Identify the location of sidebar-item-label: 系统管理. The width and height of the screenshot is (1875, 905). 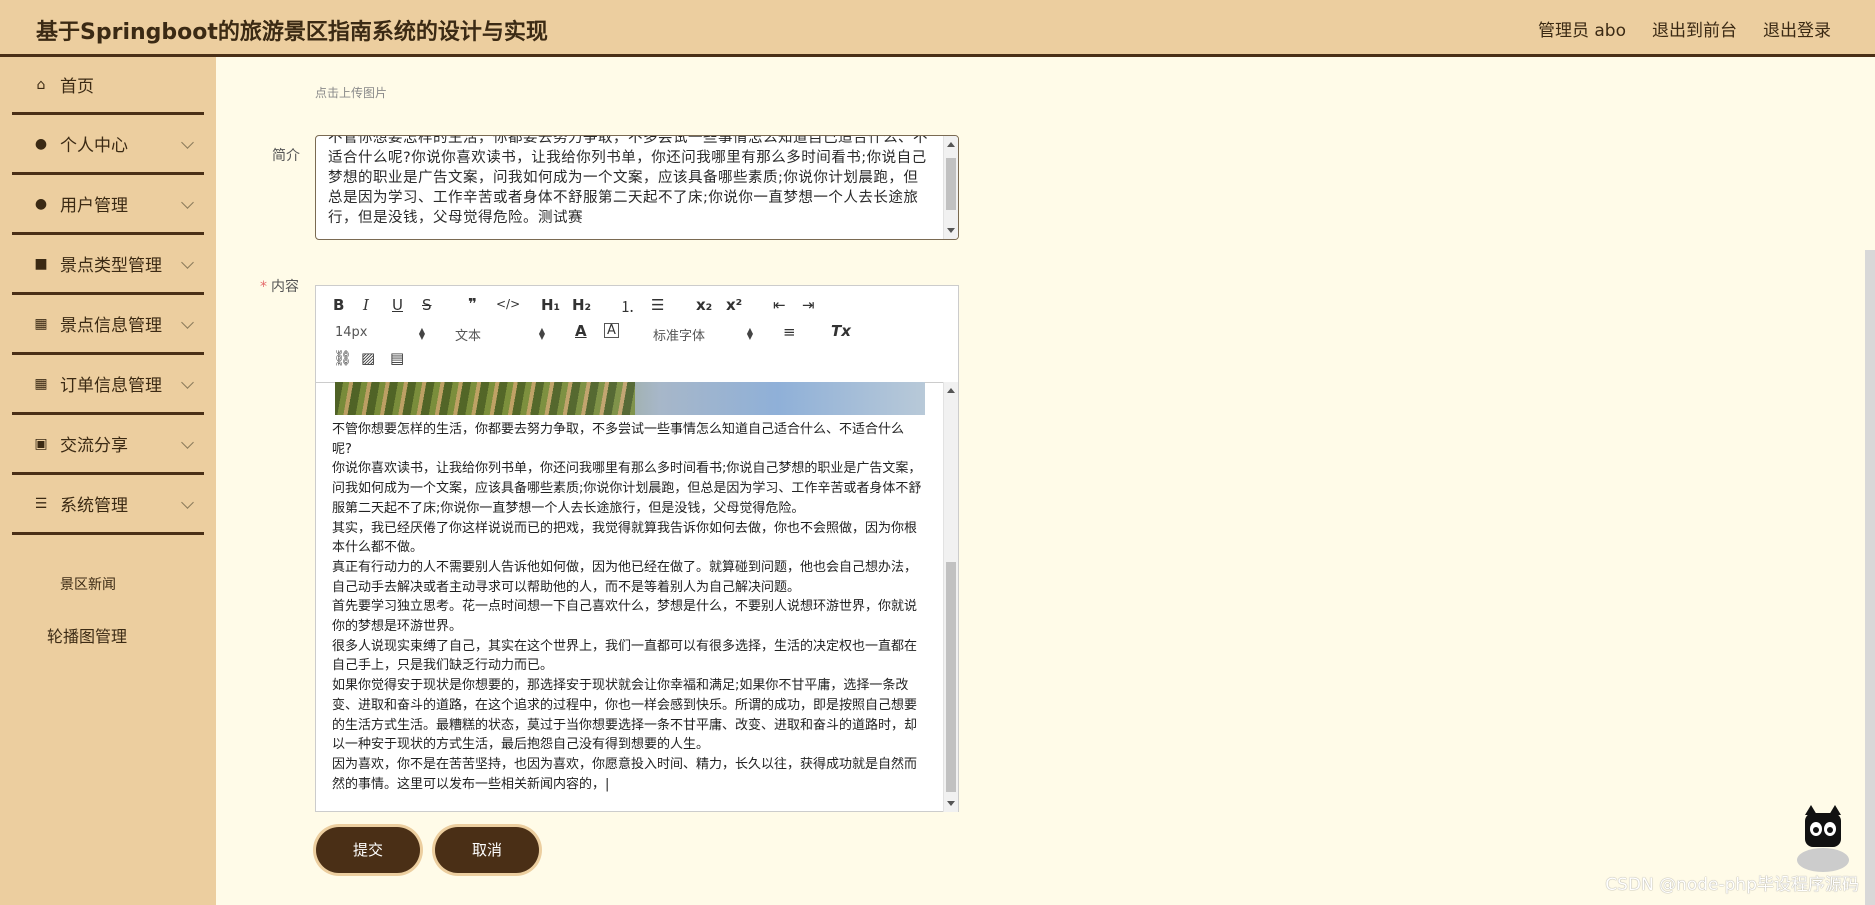
(94, 506).